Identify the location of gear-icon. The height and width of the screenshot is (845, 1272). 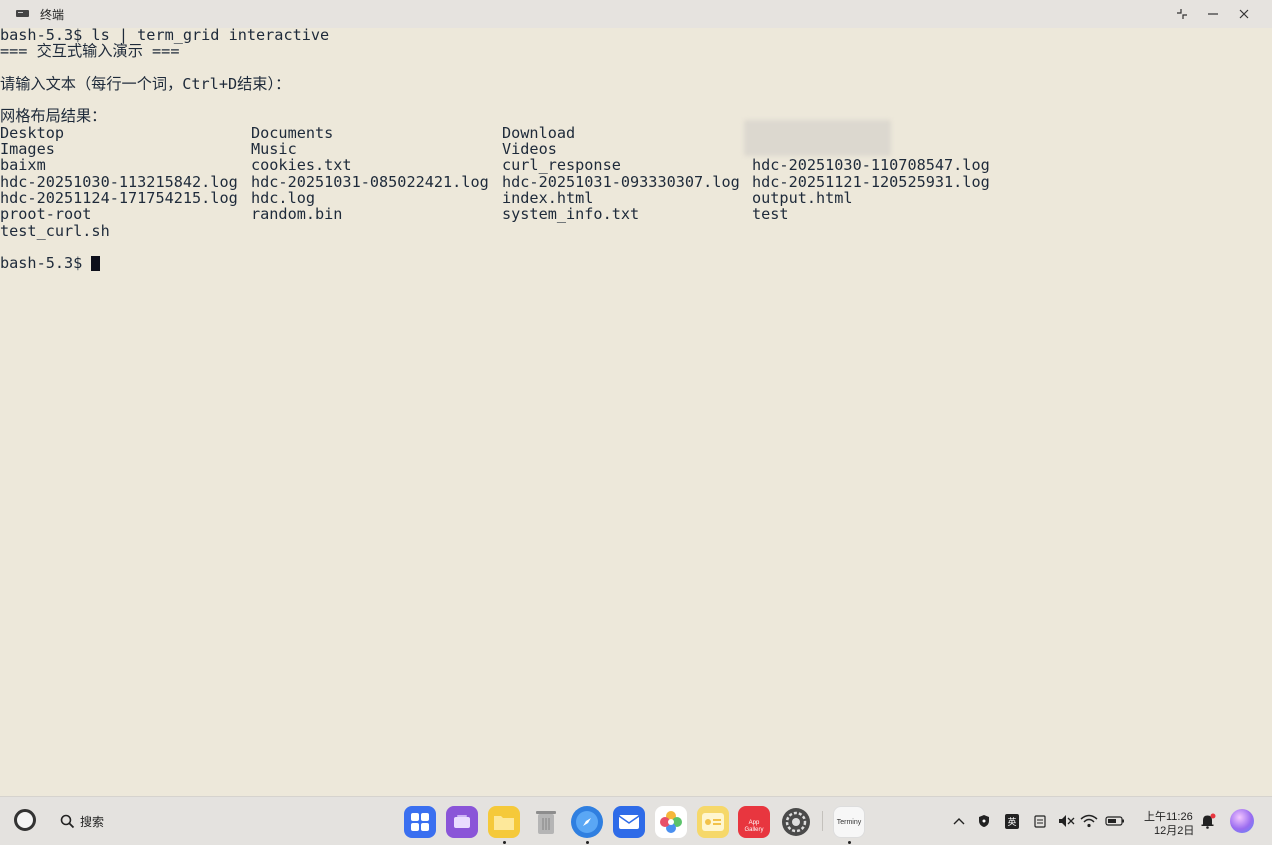
(796, 822).